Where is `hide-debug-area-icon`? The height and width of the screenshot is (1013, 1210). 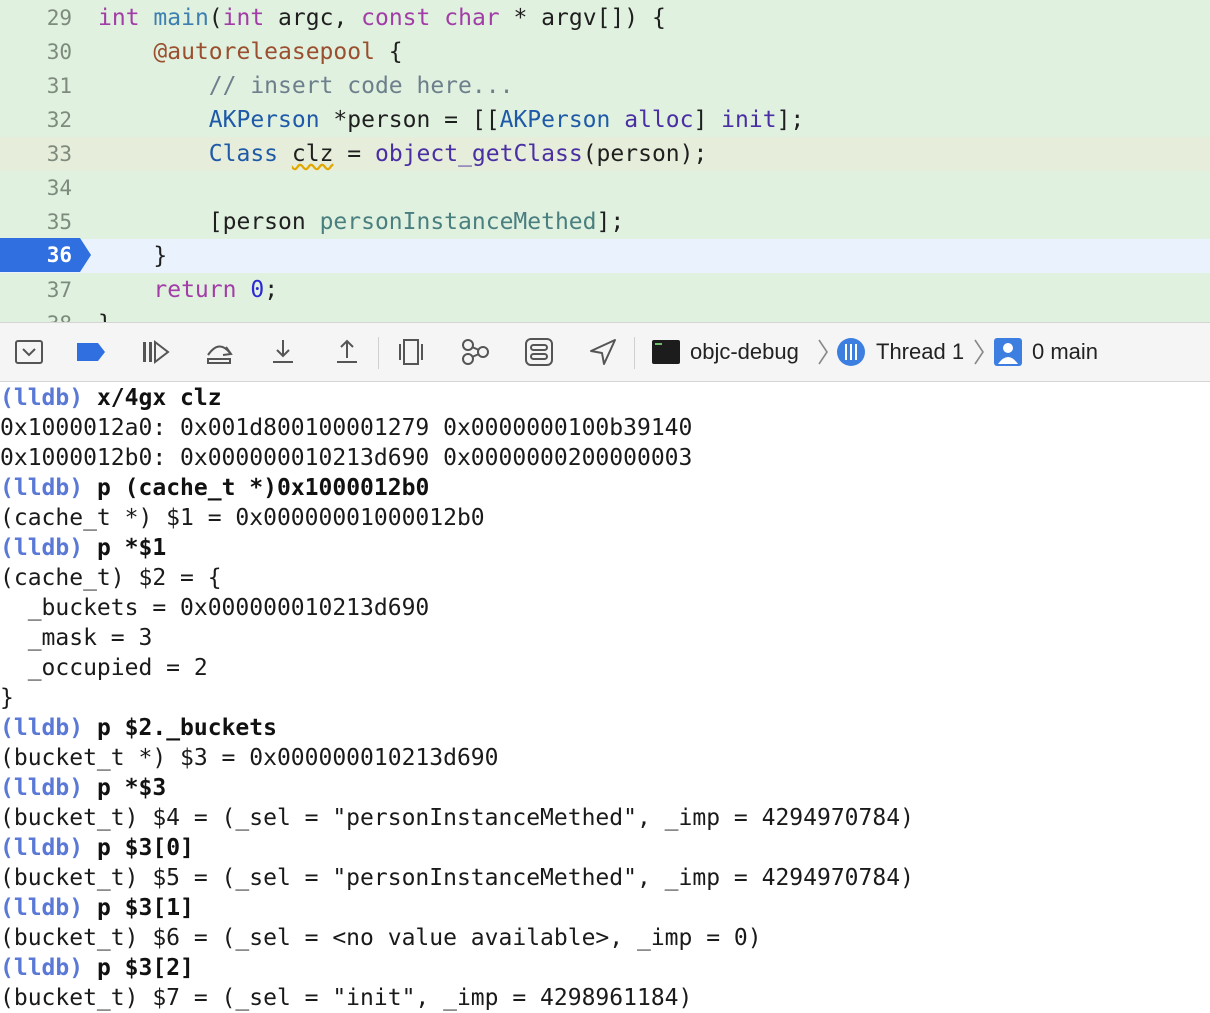 hide-debug-area-icon is located at coordinates (29, 352).